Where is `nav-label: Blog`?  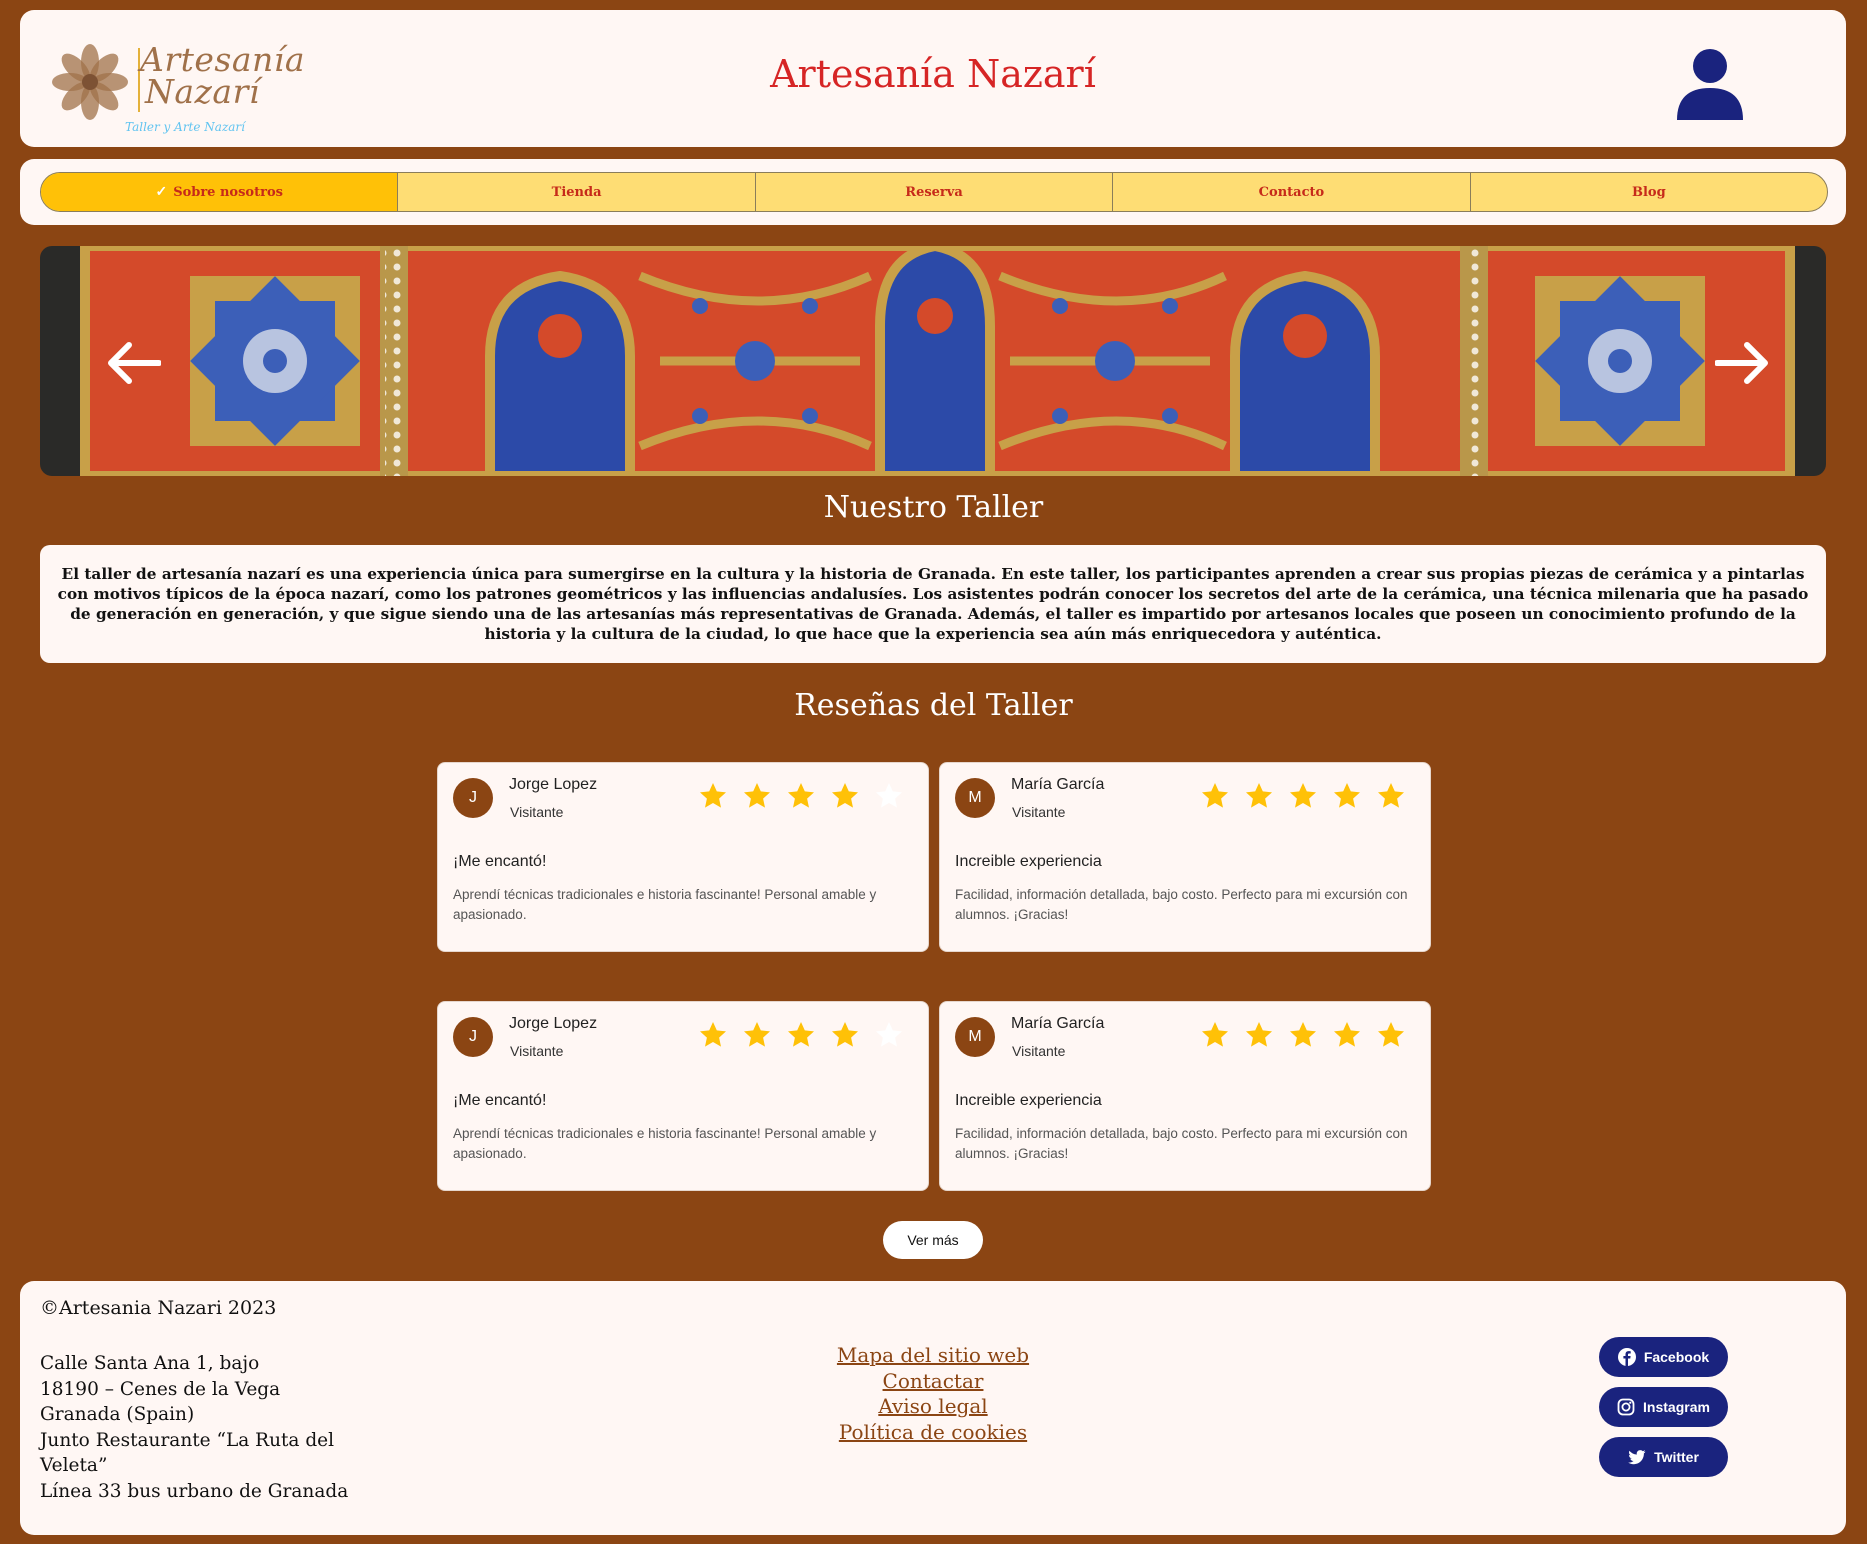
nav-label: Blog is located at coordinates (1648, 192).